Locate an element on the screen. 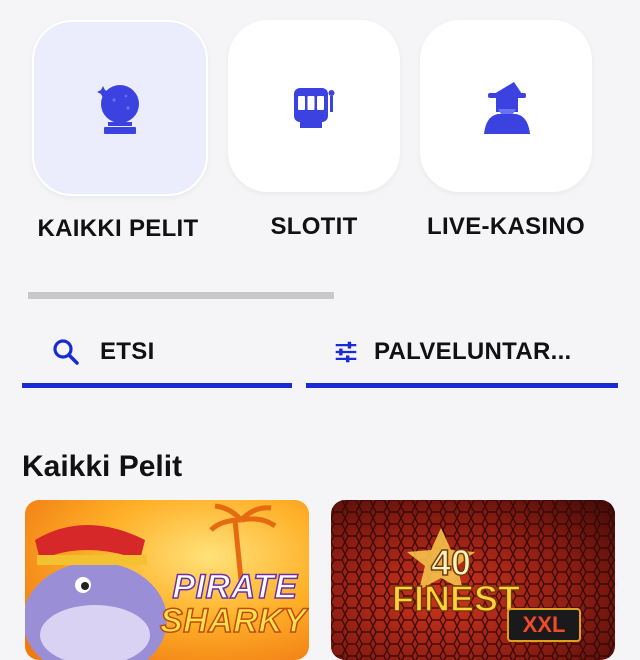 Image resolution: width=640 pixels, height=660 pixels. category-all-games-tile is located at coordinates (120, 108).